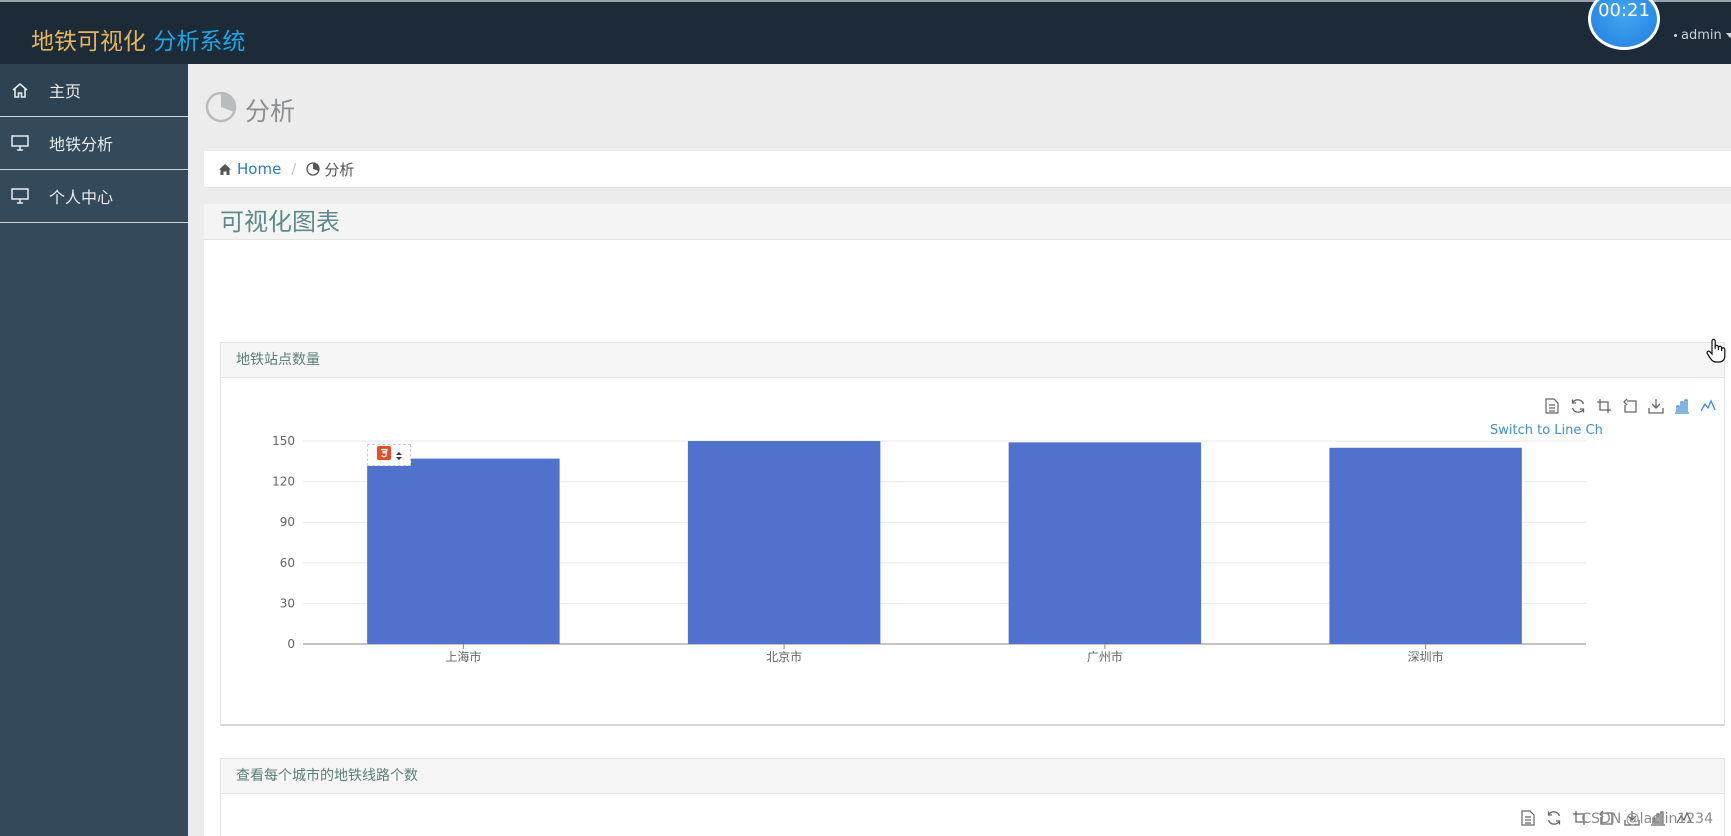  I want to click on page-title: 分析, so click(270, 111).